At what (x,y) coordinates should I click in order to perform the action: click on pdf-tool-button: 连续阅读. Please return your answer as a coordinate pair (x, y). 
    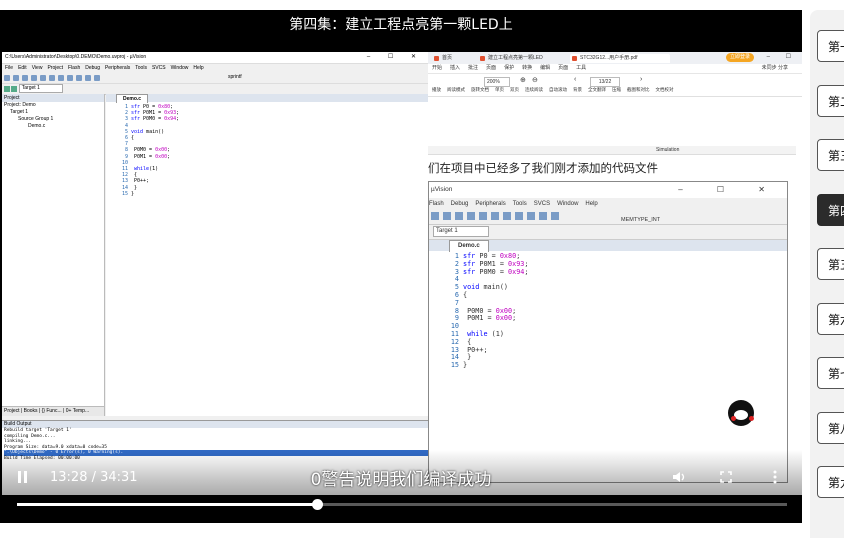
    Looking at the image, I should click on (534, 89).